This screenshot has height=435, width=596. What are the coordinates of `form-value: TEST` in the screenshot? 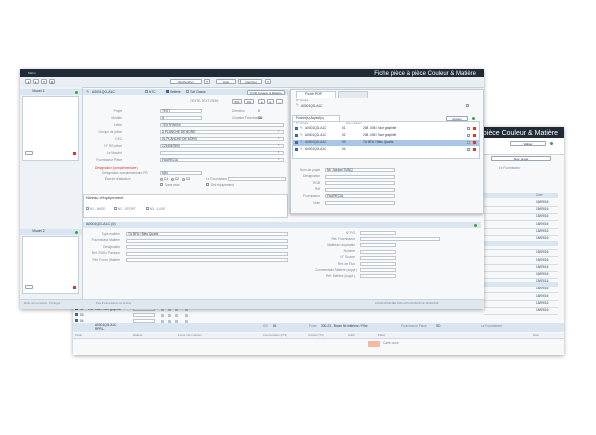 It's located at (166, 110).